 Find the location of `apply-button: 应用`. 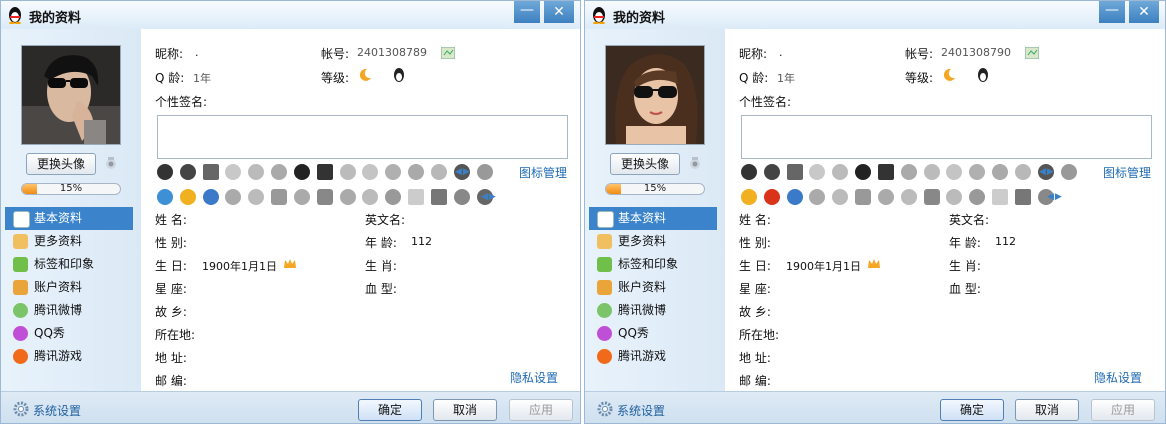

apply-button: 应用 is located at coordinates (541, 410).